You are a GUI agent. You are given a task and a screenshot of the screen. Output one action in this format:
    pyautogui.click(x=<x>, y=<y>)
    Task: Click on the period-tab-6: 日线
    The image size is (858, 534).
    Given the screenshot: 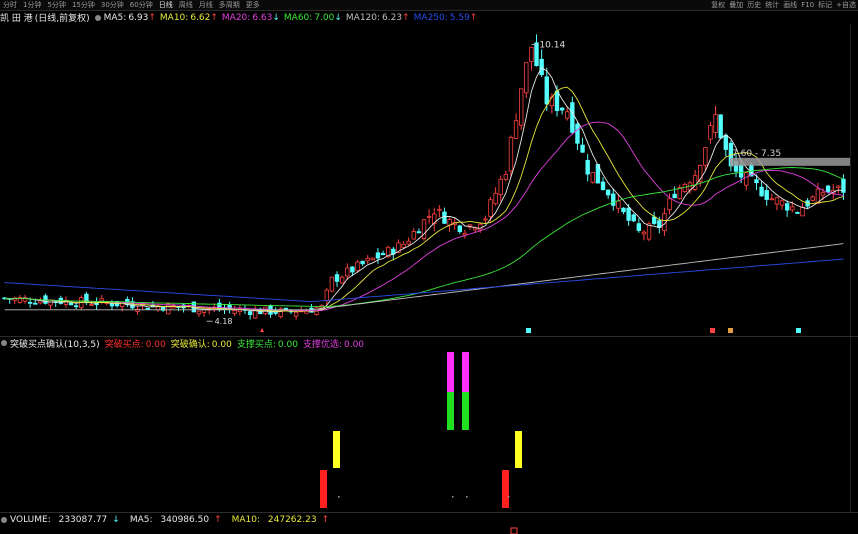 What is the action you would take?
    pyautogui.click(x=166, y=5)
    